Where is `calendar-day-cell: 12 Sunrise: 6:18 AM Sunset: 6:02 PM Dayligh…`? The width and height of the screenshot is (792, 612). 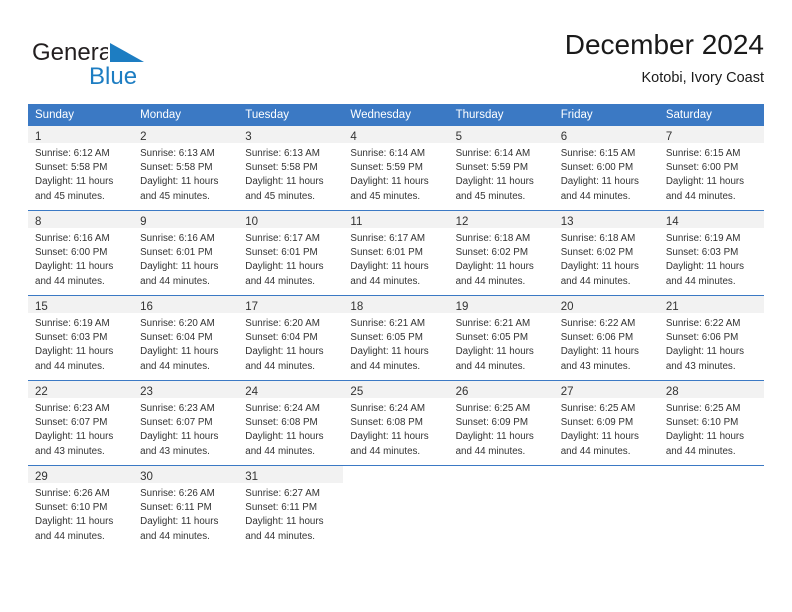
calendar-day-cell: 12 Sunrise: 6:18 AM Sunset: 6:02 PM Dayligh… is located at coordinates (501, 253).